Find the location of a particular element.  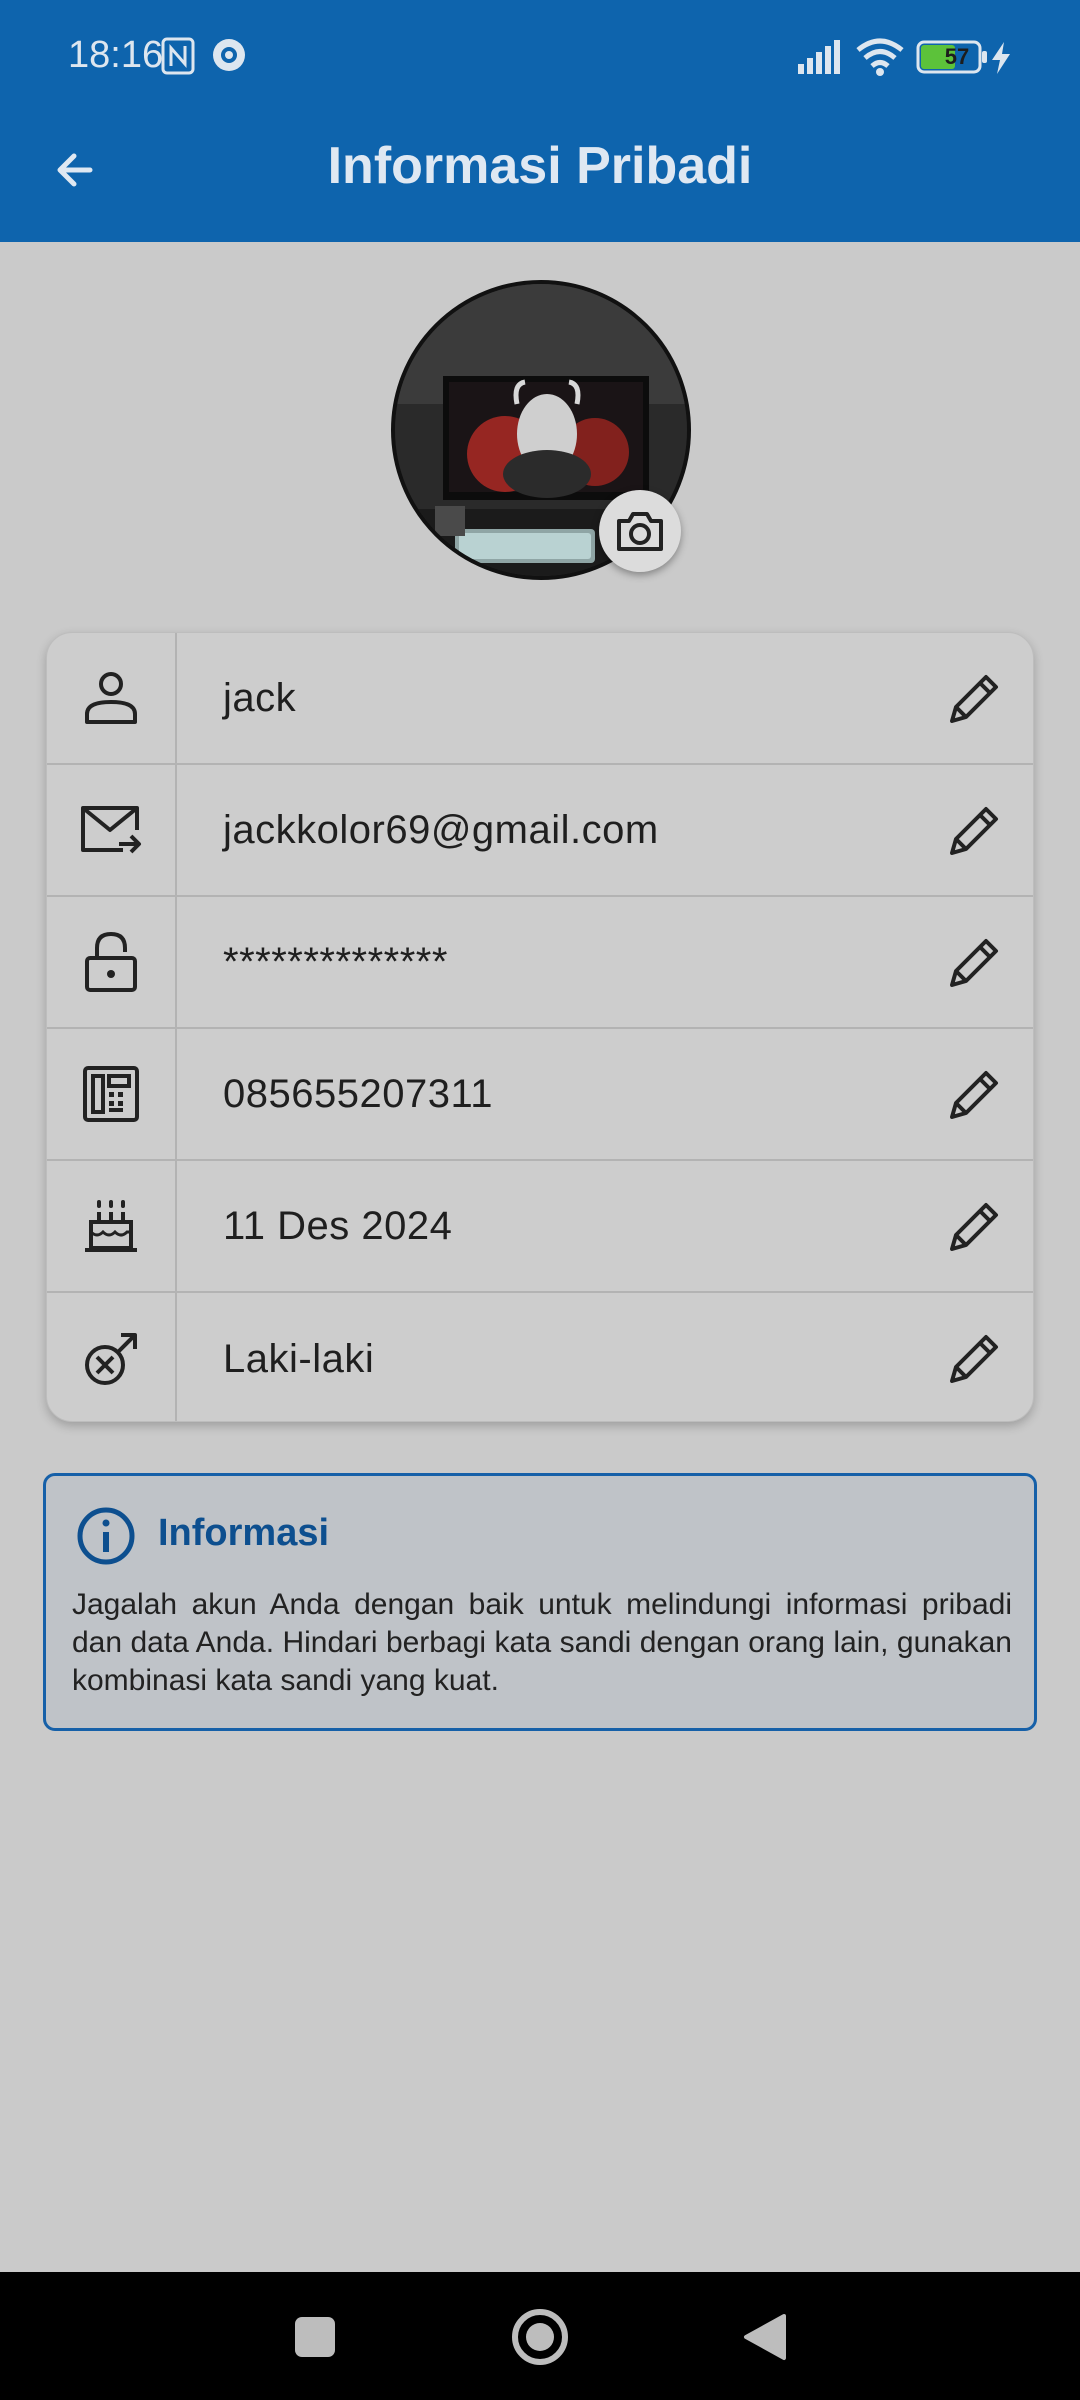

fax-phone-icon is located at coordinates (111, 1094).